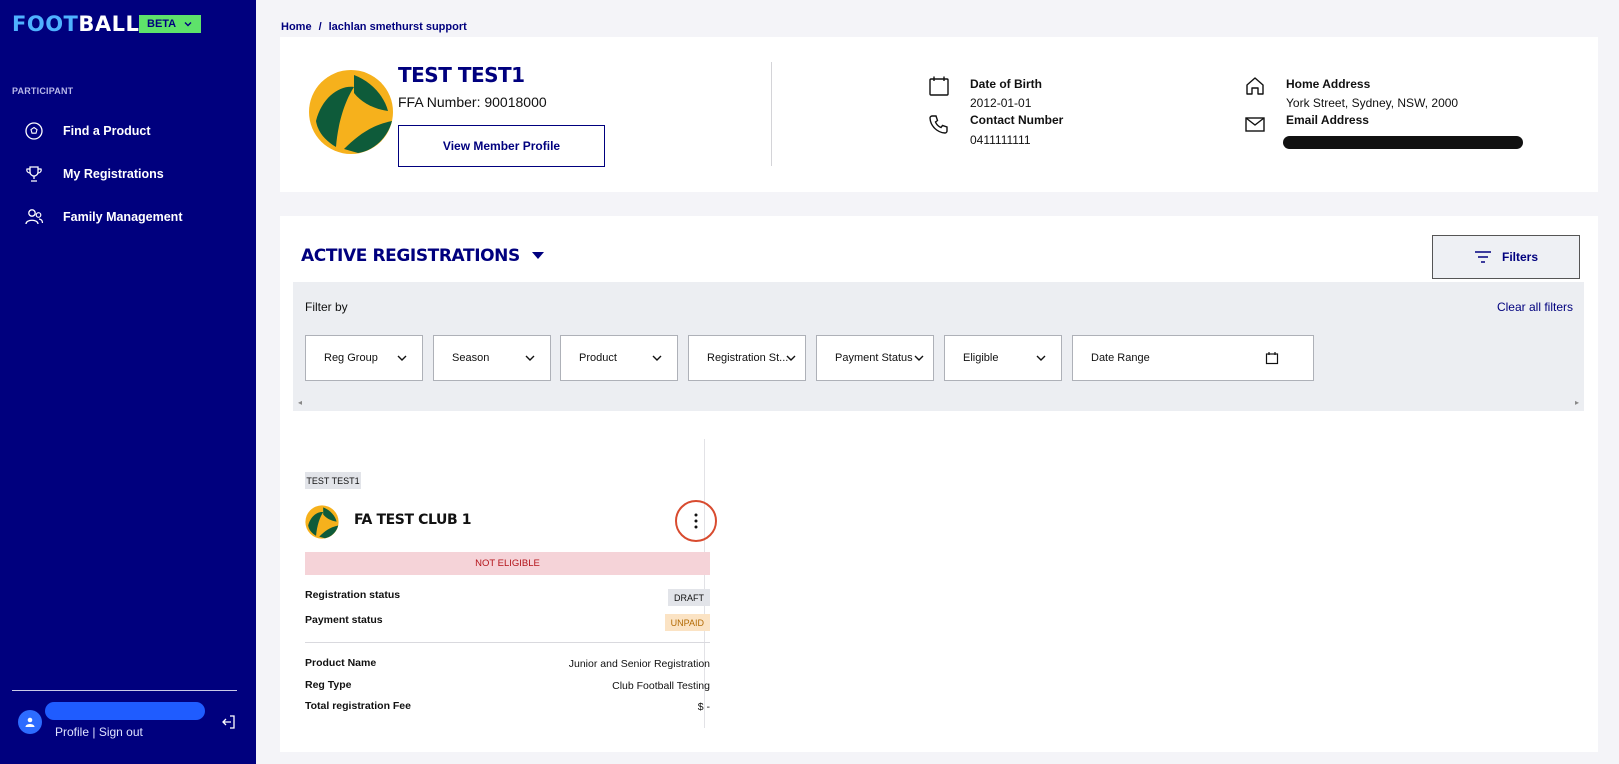 This screenshot has height=764, width=1619. I want to click on profile-link: Profile, so click(72, 732).